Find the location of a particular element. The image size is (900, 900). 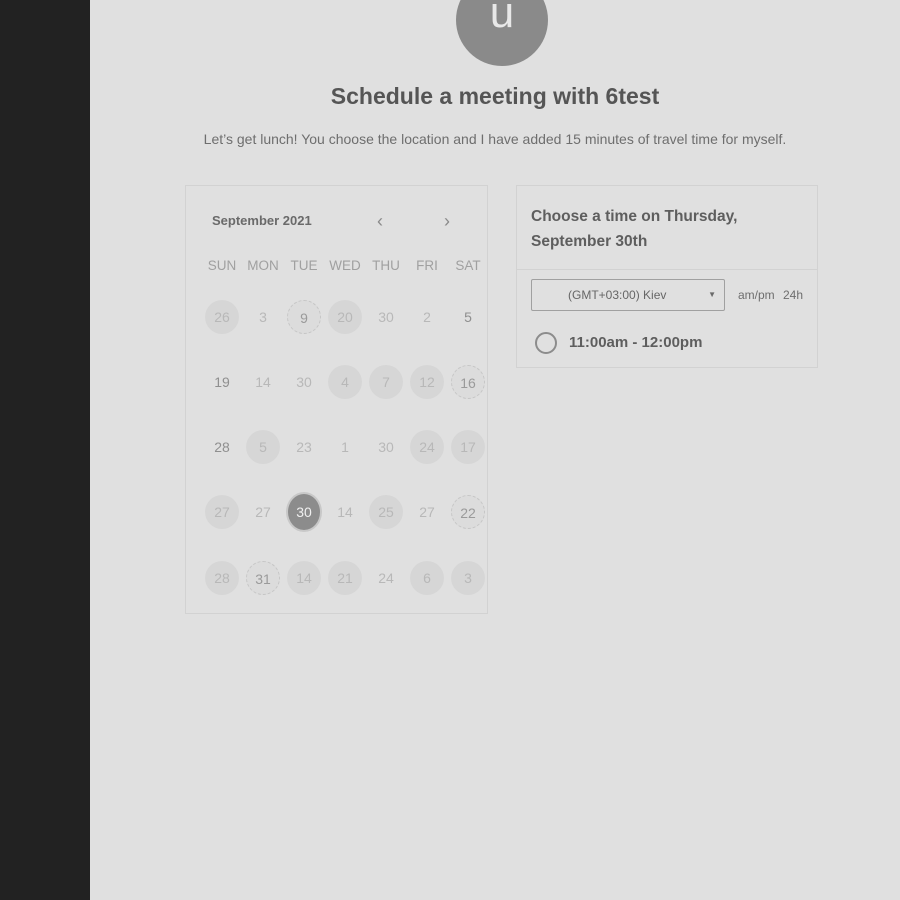

calendar-day: 1 is located at coordinates (345, 447).